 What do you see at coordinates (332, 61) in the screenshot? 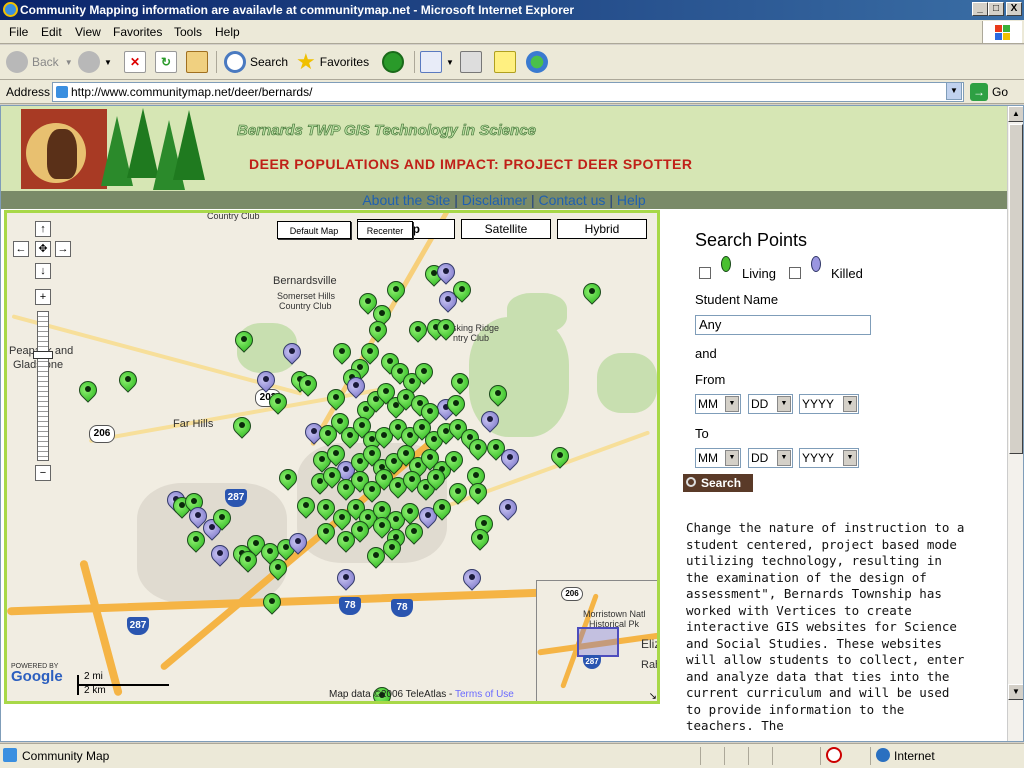
I see `favorites-button: ★ Favorites` at bounding box center [332, 61].